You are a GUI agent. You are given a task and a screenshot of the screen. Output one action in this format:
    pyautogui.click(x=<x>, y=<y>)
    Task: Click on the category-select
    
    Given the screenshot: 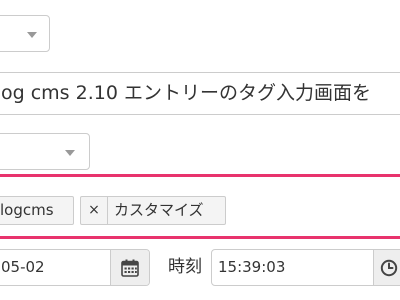 What is the action you would take?
    pyautogui.click(x=25, y=33)
    